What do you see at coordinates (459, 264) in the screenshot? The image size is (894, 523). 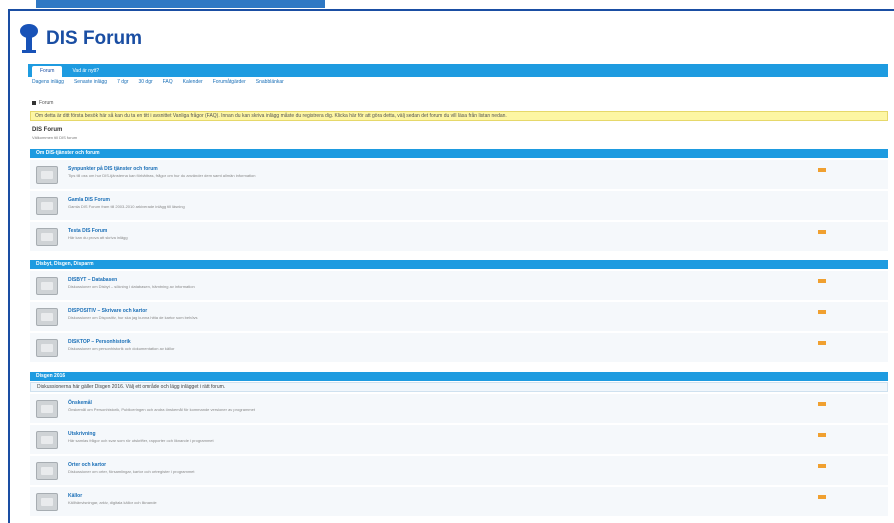 I see `category-header: Disbyt, Disgen, Disparm` at bounding box center [459, 264].